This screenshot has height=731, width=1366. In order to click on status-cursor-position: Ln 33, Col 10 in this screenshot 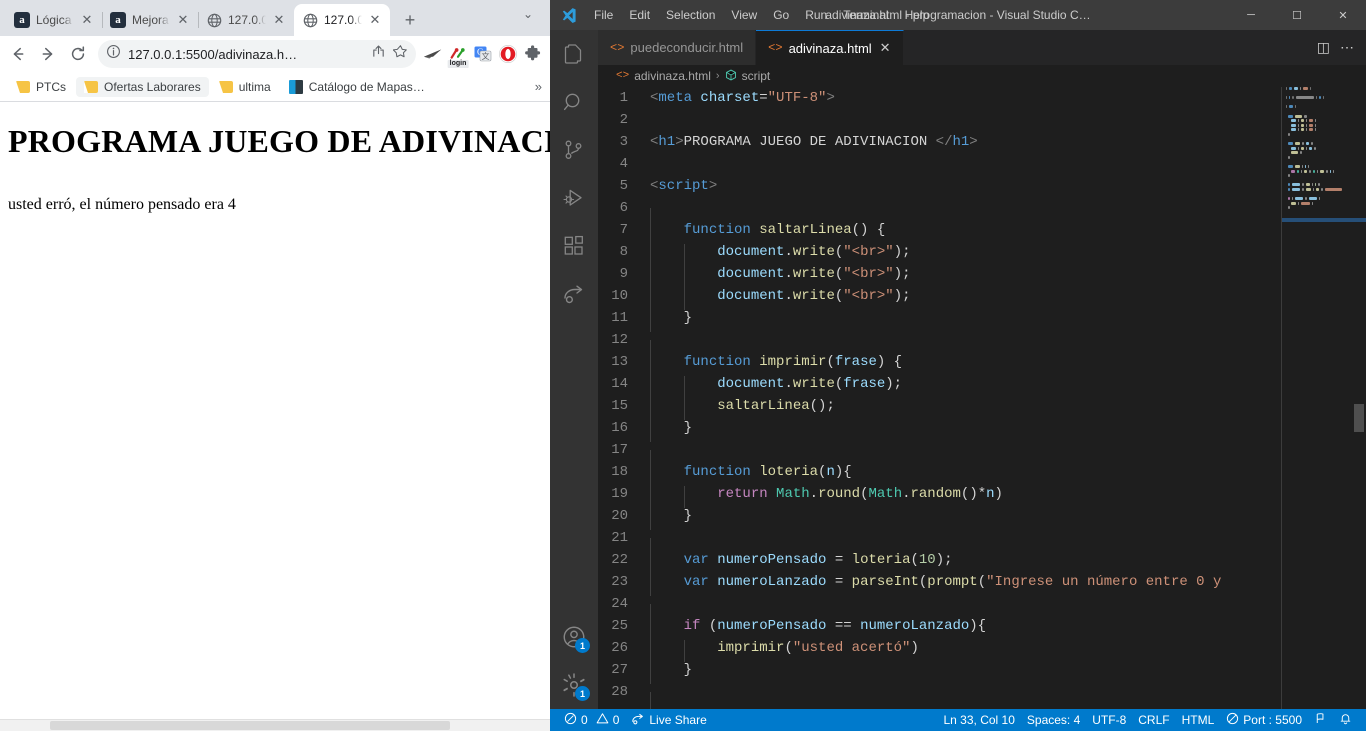, I will do `click(979, 720)`.